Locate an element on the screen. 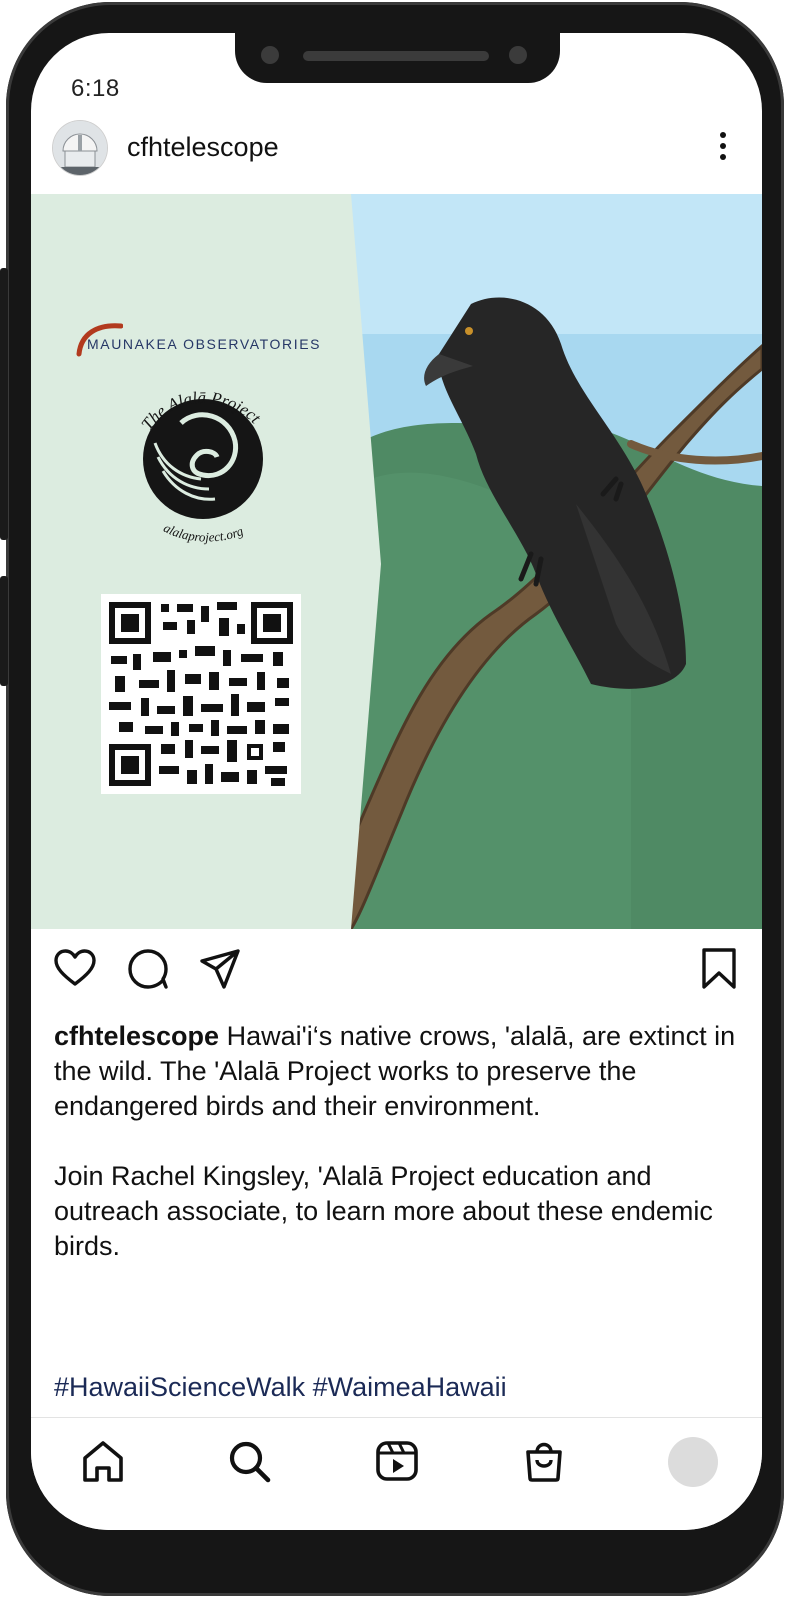  crow-eye is located at coordinates (469, 331).